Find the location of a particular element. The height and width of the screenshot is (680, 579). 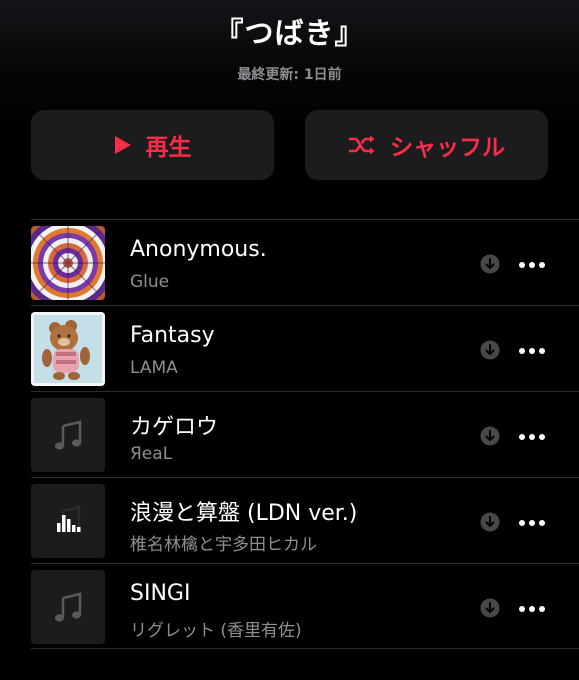

play-button-label: 再生 is located at coordinates (168, 148).